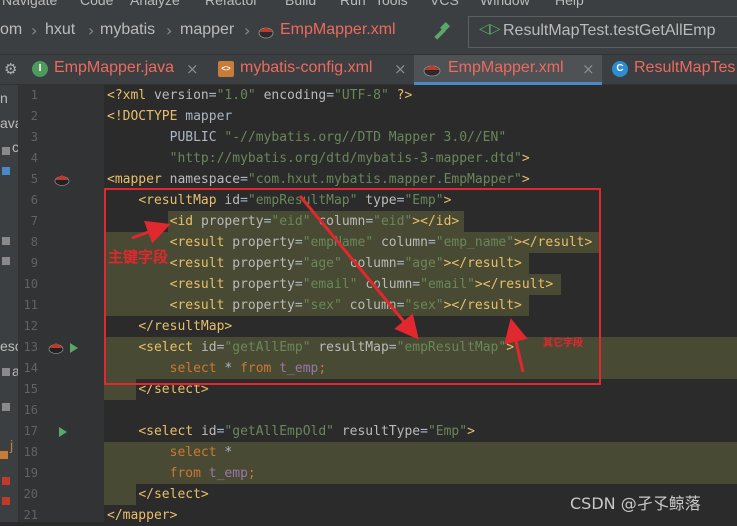 This screenshot has height=526, width=737. Describe the element at coordinates (138, 257) in the screenshot. I see `primary-key-annotation: 主键字段` at that location.